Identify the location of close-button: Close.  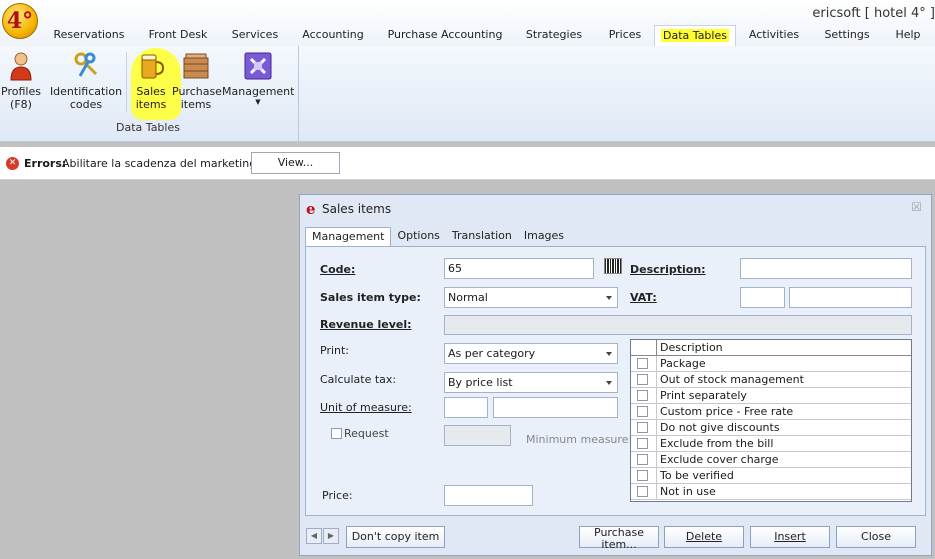
(876, 537).